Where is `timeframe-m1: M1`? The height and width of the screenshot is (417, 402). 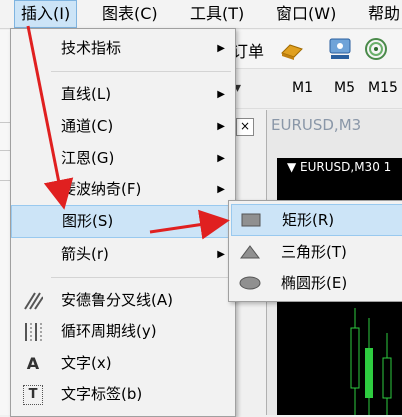 timeframe-m1: M1 is located at coordinates (302, 88).